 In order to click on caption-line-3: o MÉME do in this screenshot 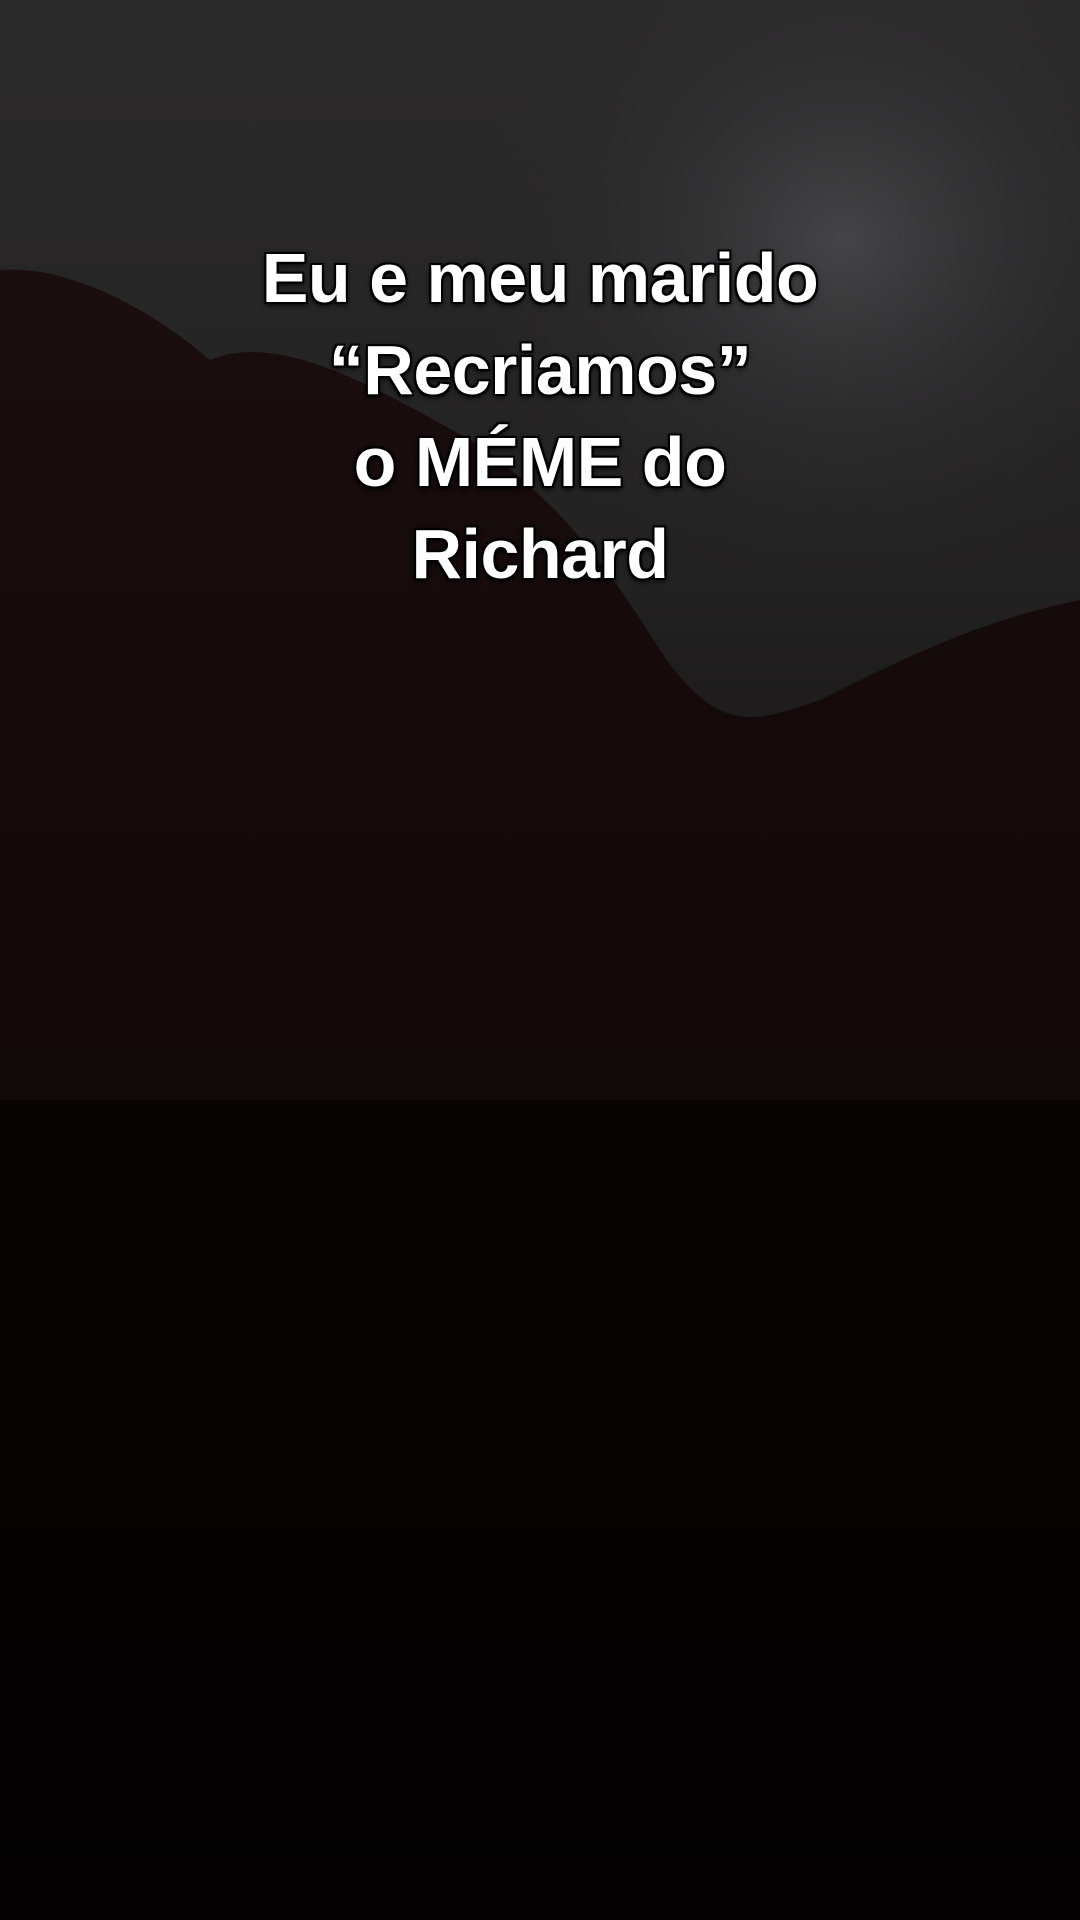, I will do `click(540, 462)`.